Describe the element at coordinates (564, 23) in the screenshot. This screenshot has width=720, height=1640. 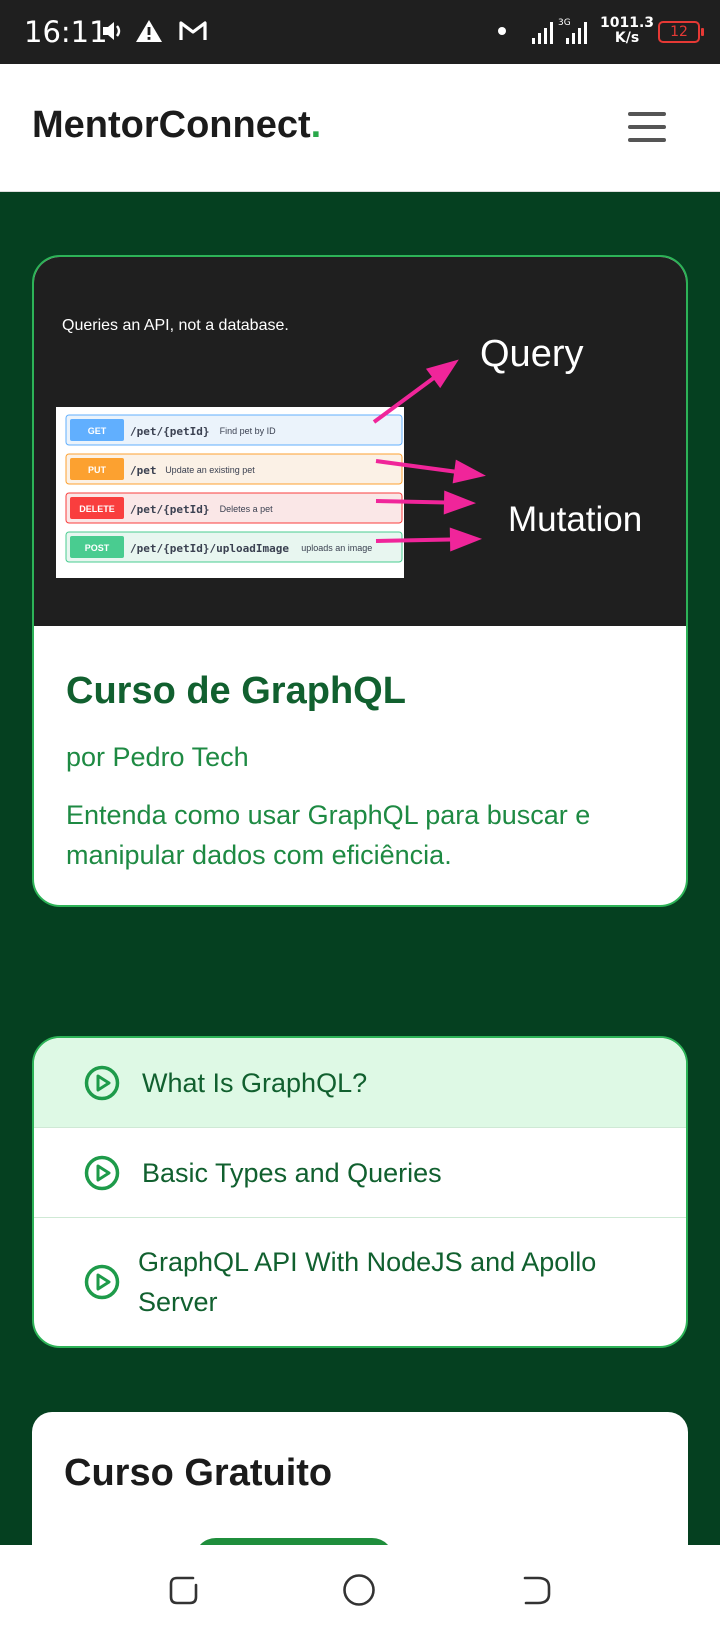
I see `network-type: 3G` at that location.